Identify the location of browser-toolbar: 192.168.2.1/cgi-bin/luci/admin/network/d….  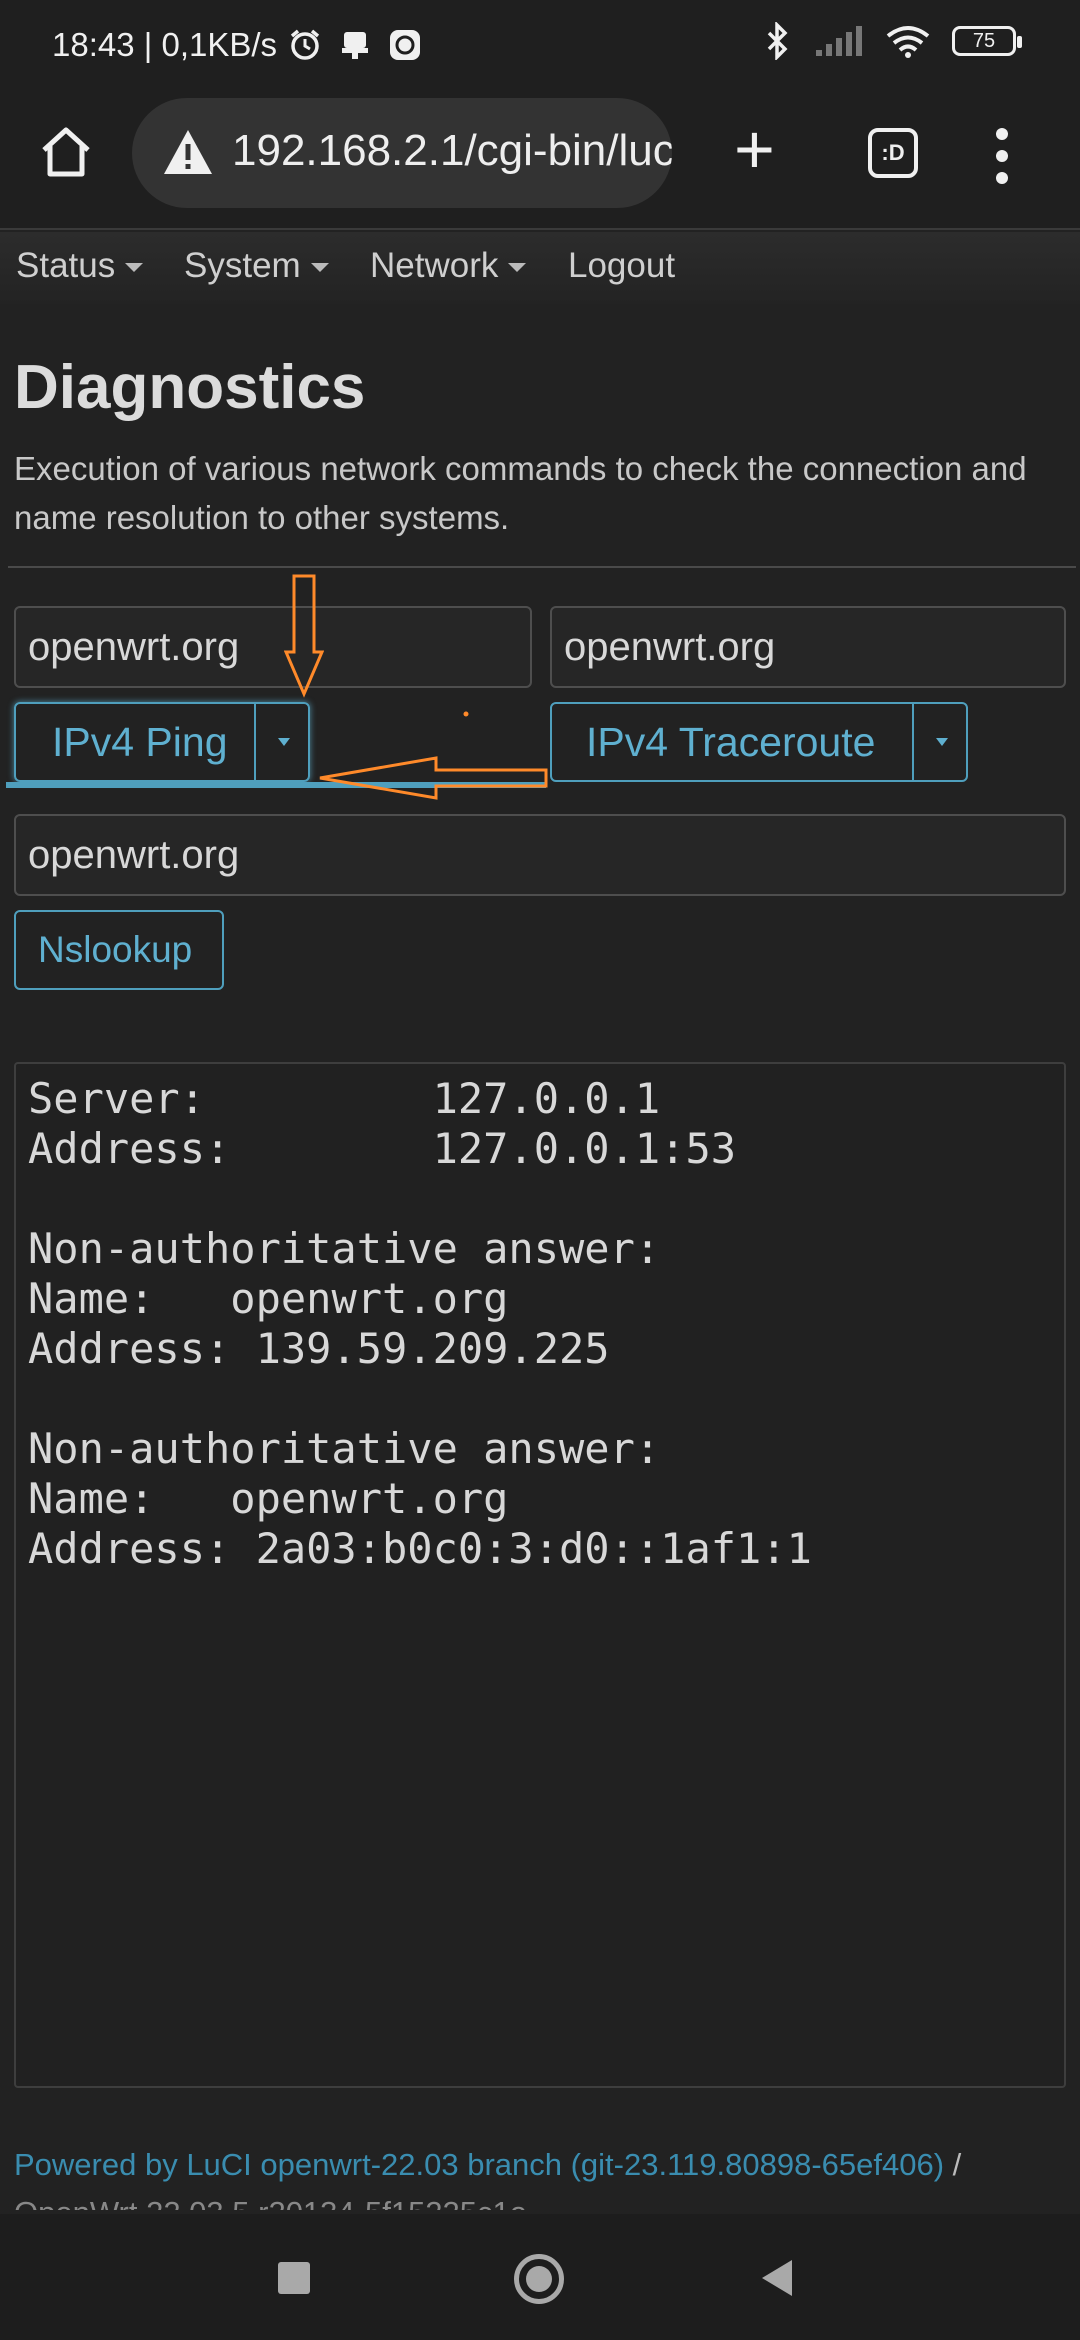
(540, 161).